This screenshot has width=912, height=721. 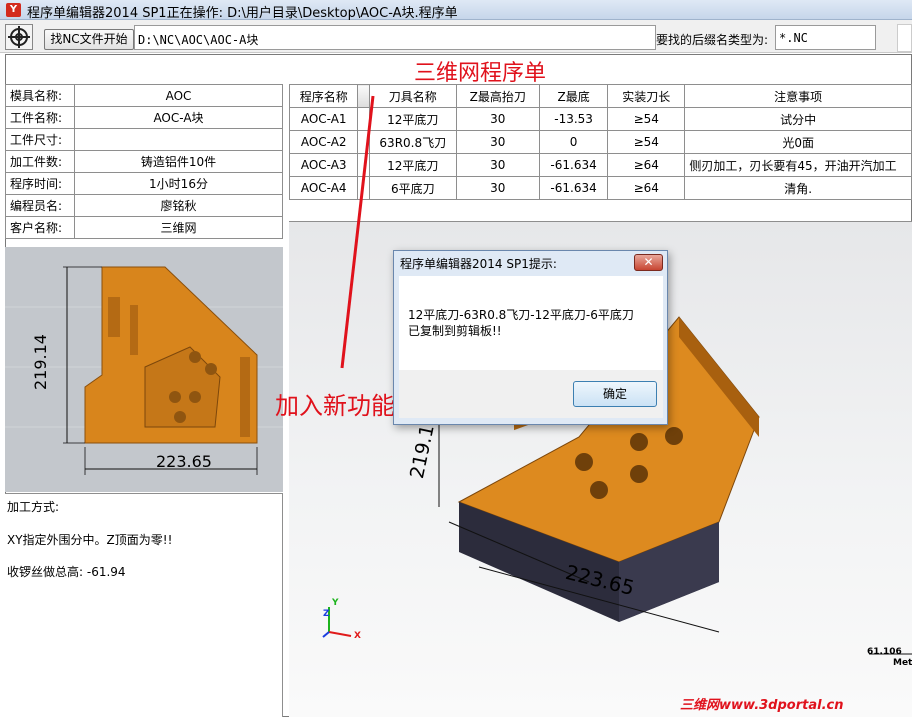 What do you see at coordinates (364, 96) in the screenshot?
I see `header-sort-button` at bounding box center [364, 96].